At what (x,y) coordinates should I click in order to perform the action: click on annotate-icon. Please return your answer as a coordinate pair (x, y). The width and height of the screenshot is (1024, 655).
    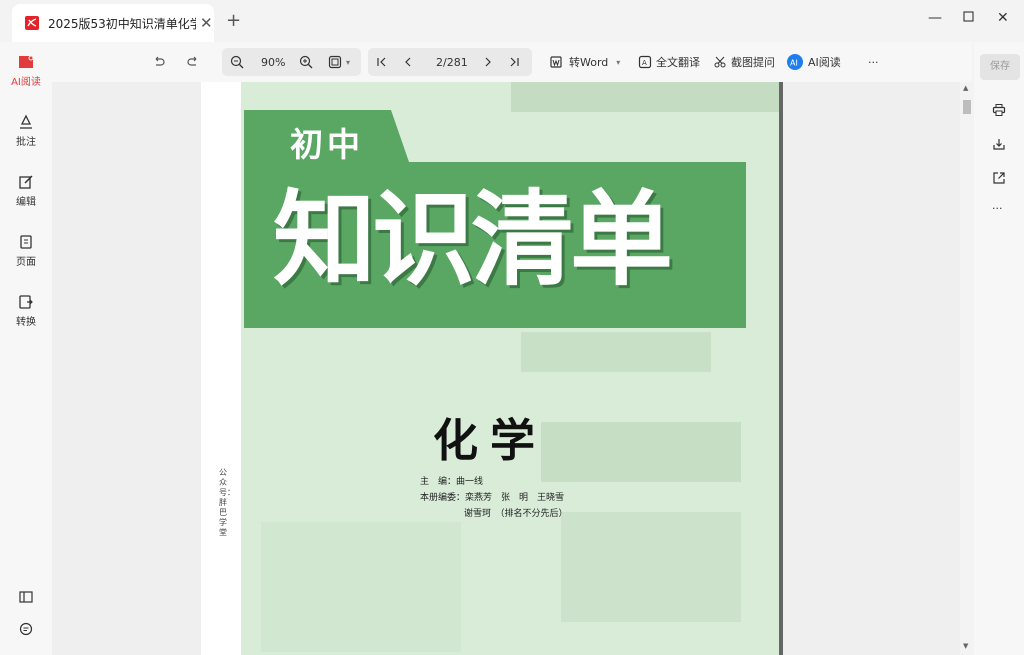
    Looking at the image, I should click on (26, 121).